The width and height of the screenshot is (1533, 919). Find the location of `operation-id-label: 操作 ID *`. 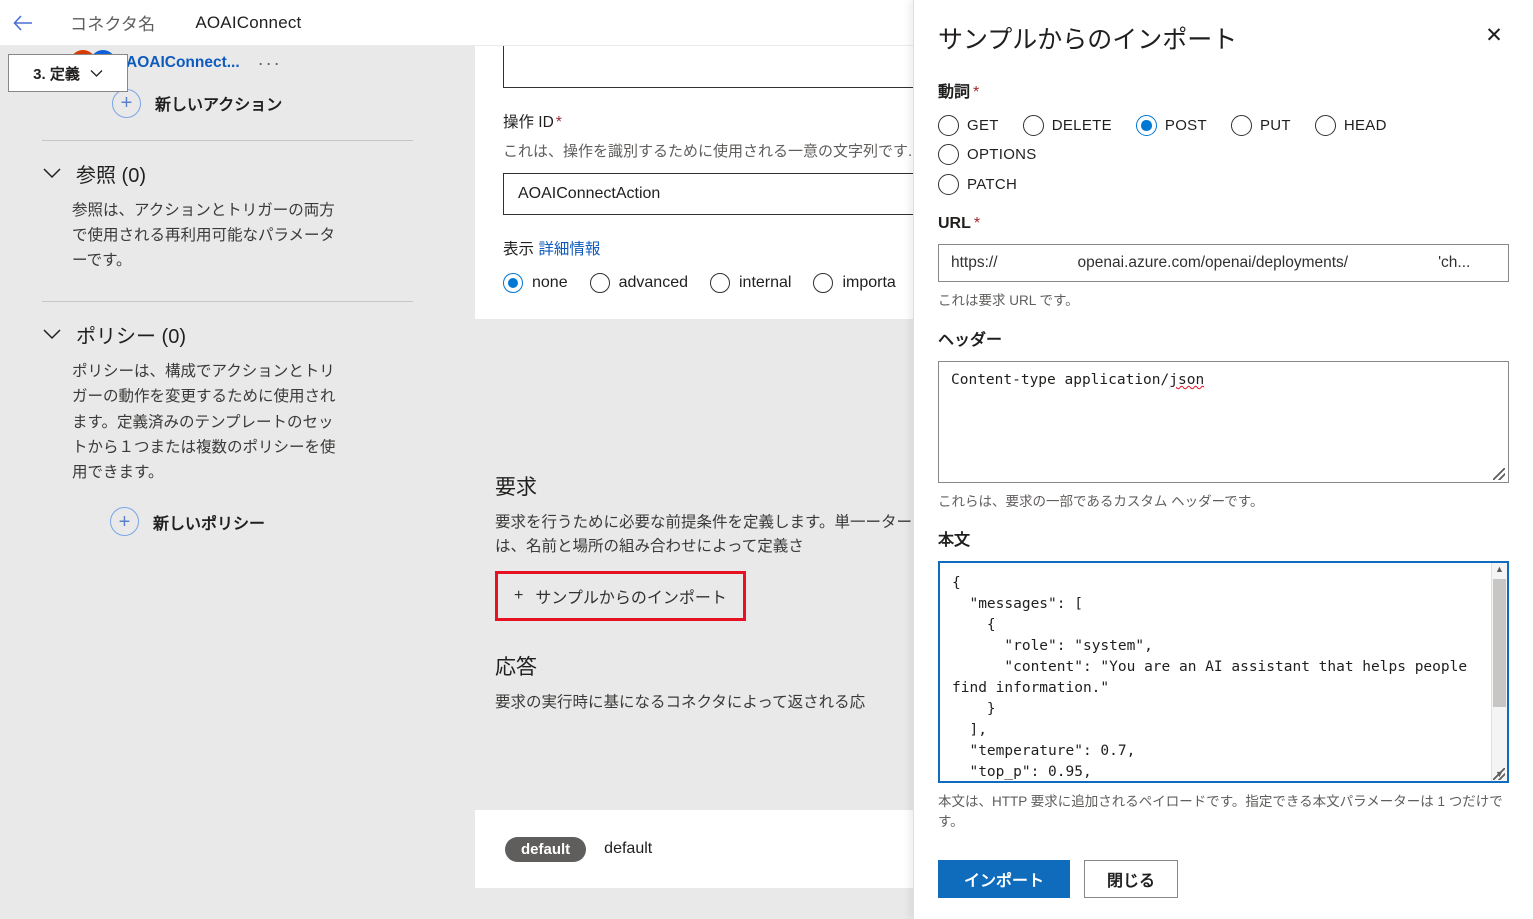

operation-id-label: 操作 ID * is located at coordinates (708, 121).